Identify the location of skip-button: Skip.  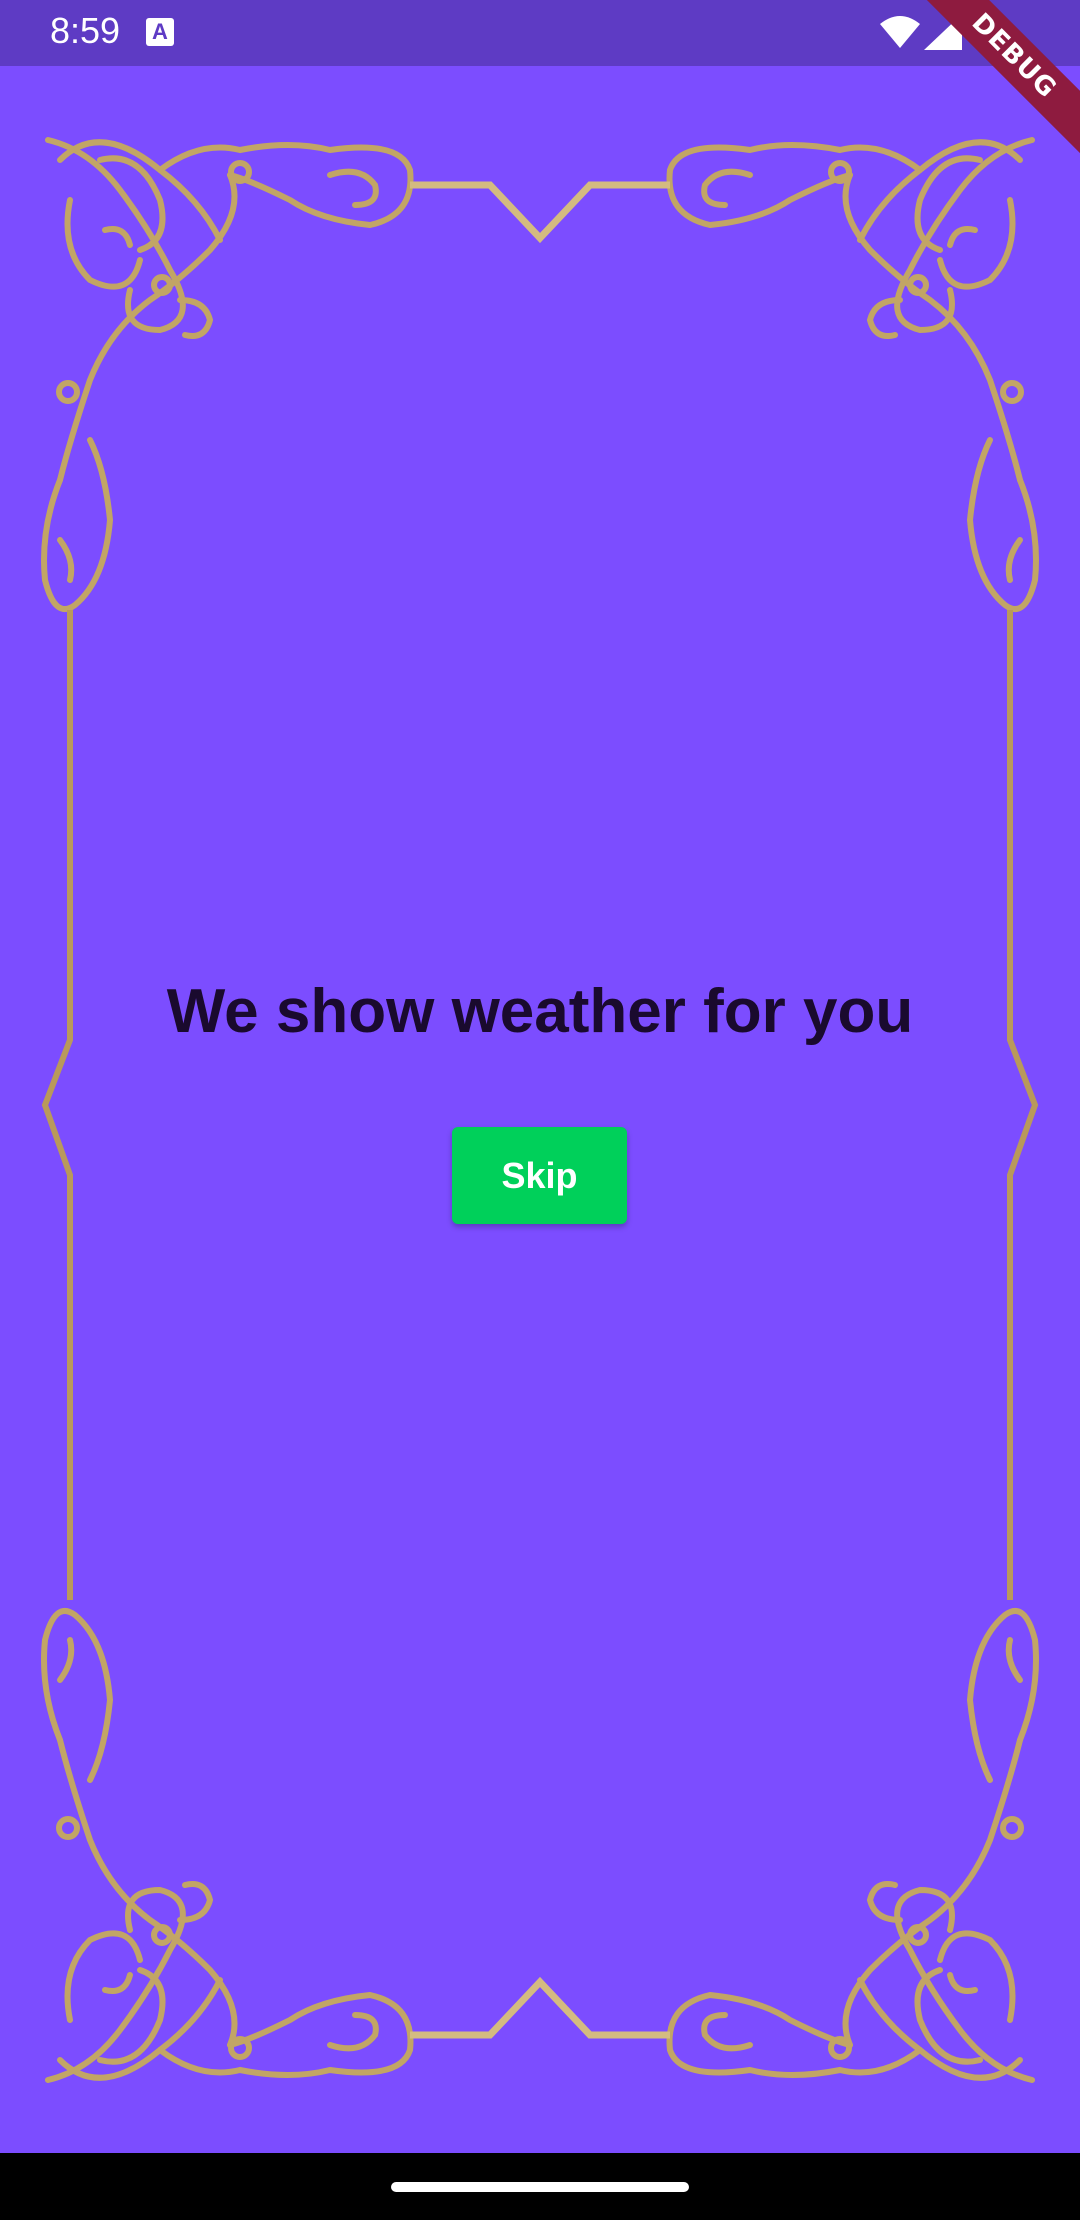
(539, 1175).